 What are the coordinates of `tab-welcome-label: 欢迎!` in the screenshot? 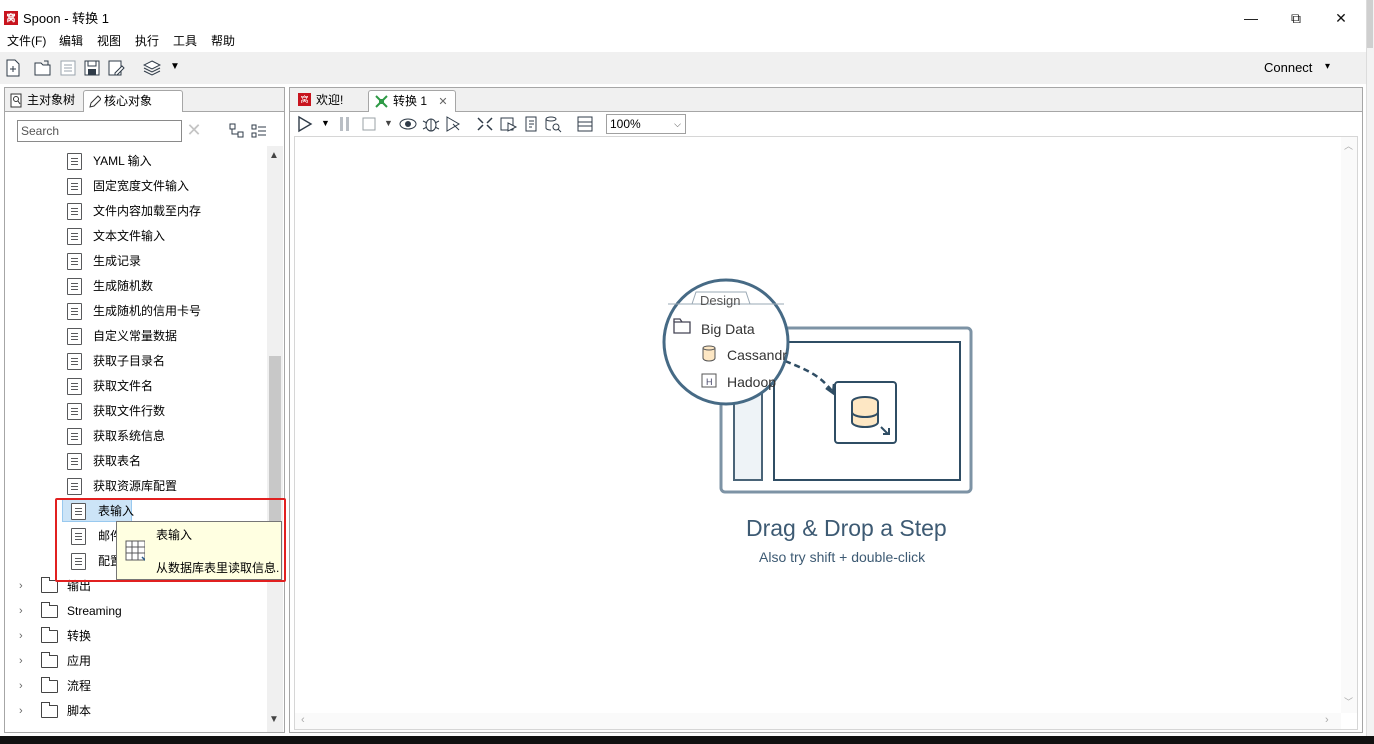 It's located at (330, 100).